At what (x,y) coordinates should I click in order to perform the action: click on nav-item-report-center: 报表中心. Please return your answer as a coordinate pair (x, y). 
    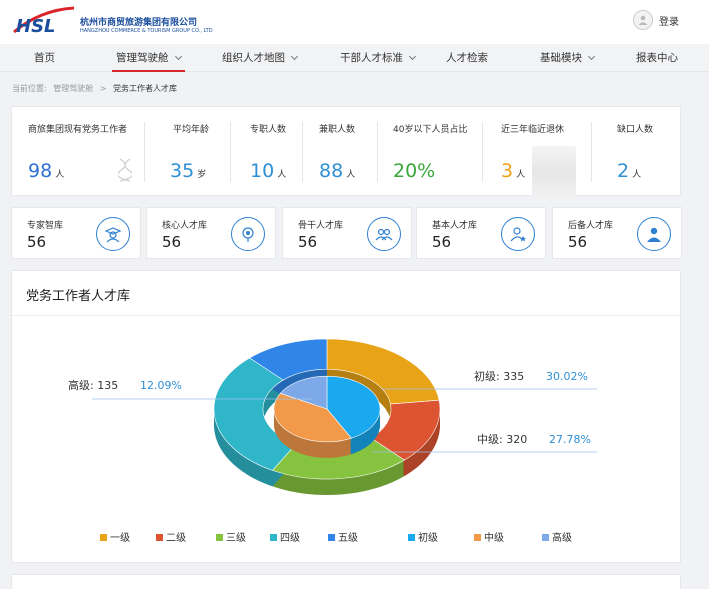
    Looking at the image, I should click on (657, 58).